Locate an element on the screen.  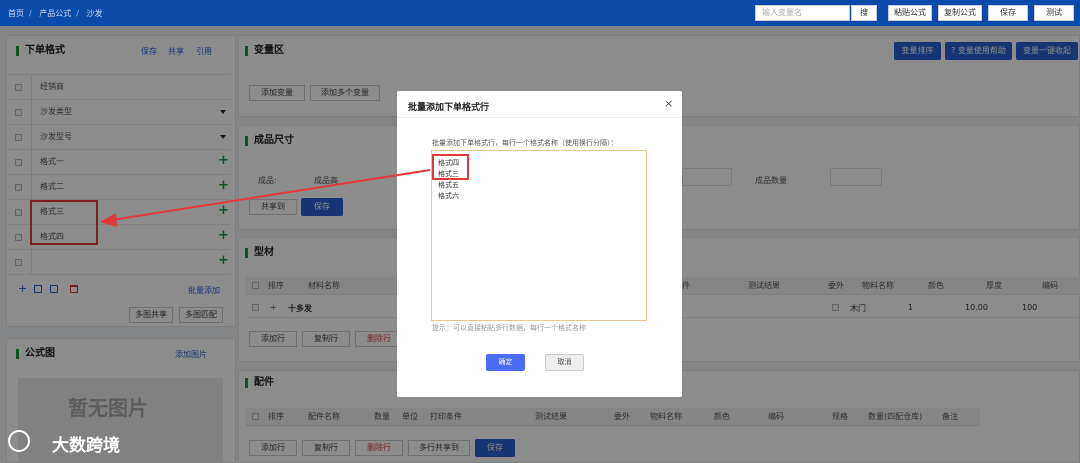
watermark-text: 大数跨境 is located at coordinates (86, 446).